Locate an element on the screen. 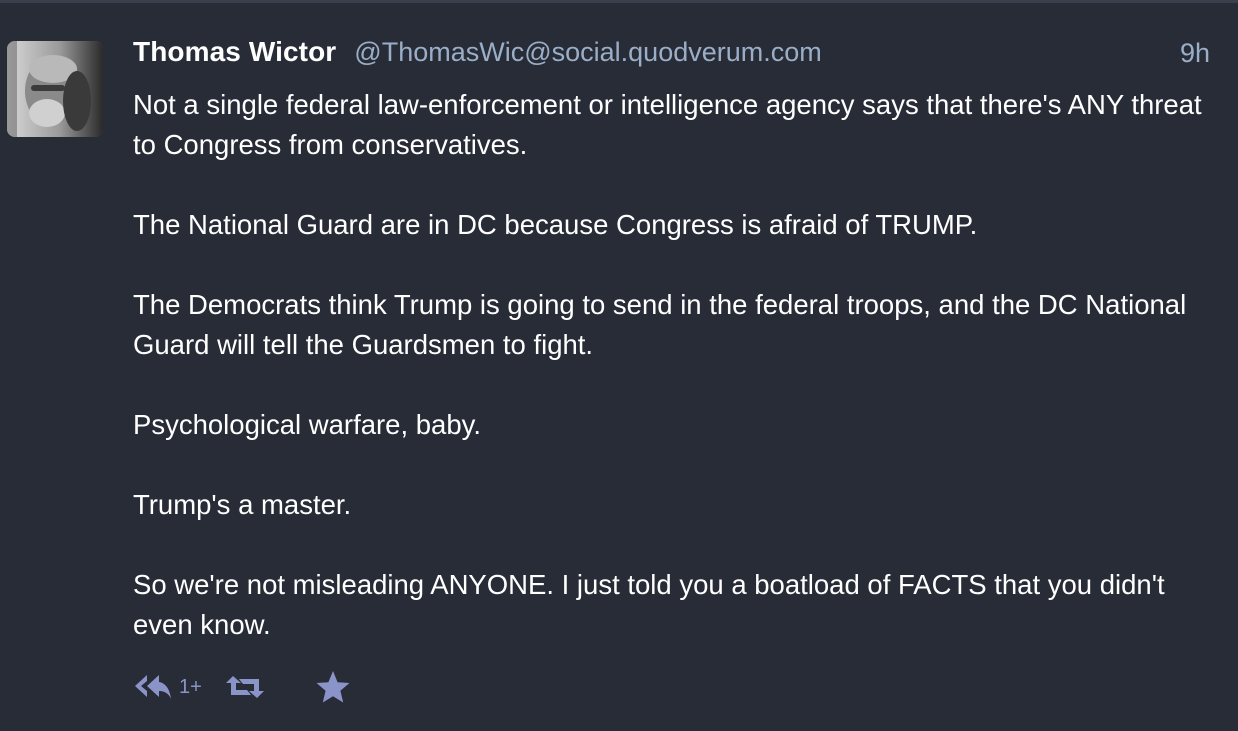 The image size is (1238, 731). display-name: Thomas Wictor is located at coordinates (234, 51).